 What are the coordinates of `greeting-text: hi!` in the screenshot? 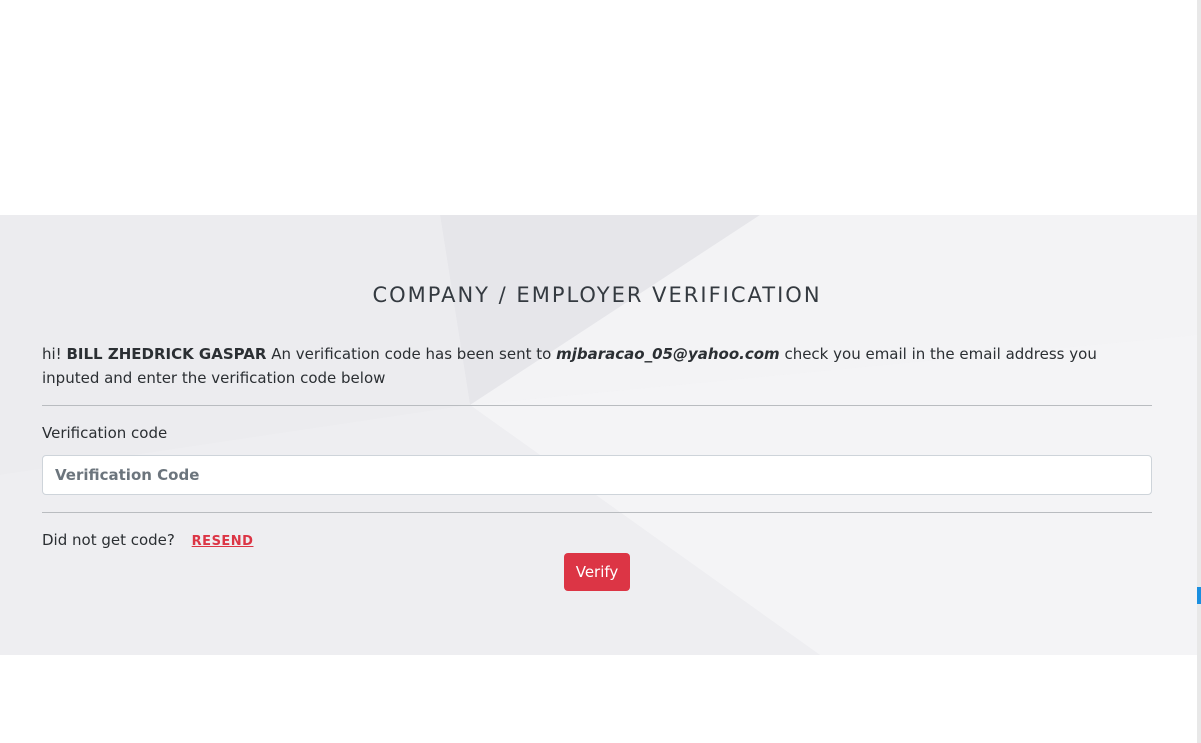 It's located at (52, 354).